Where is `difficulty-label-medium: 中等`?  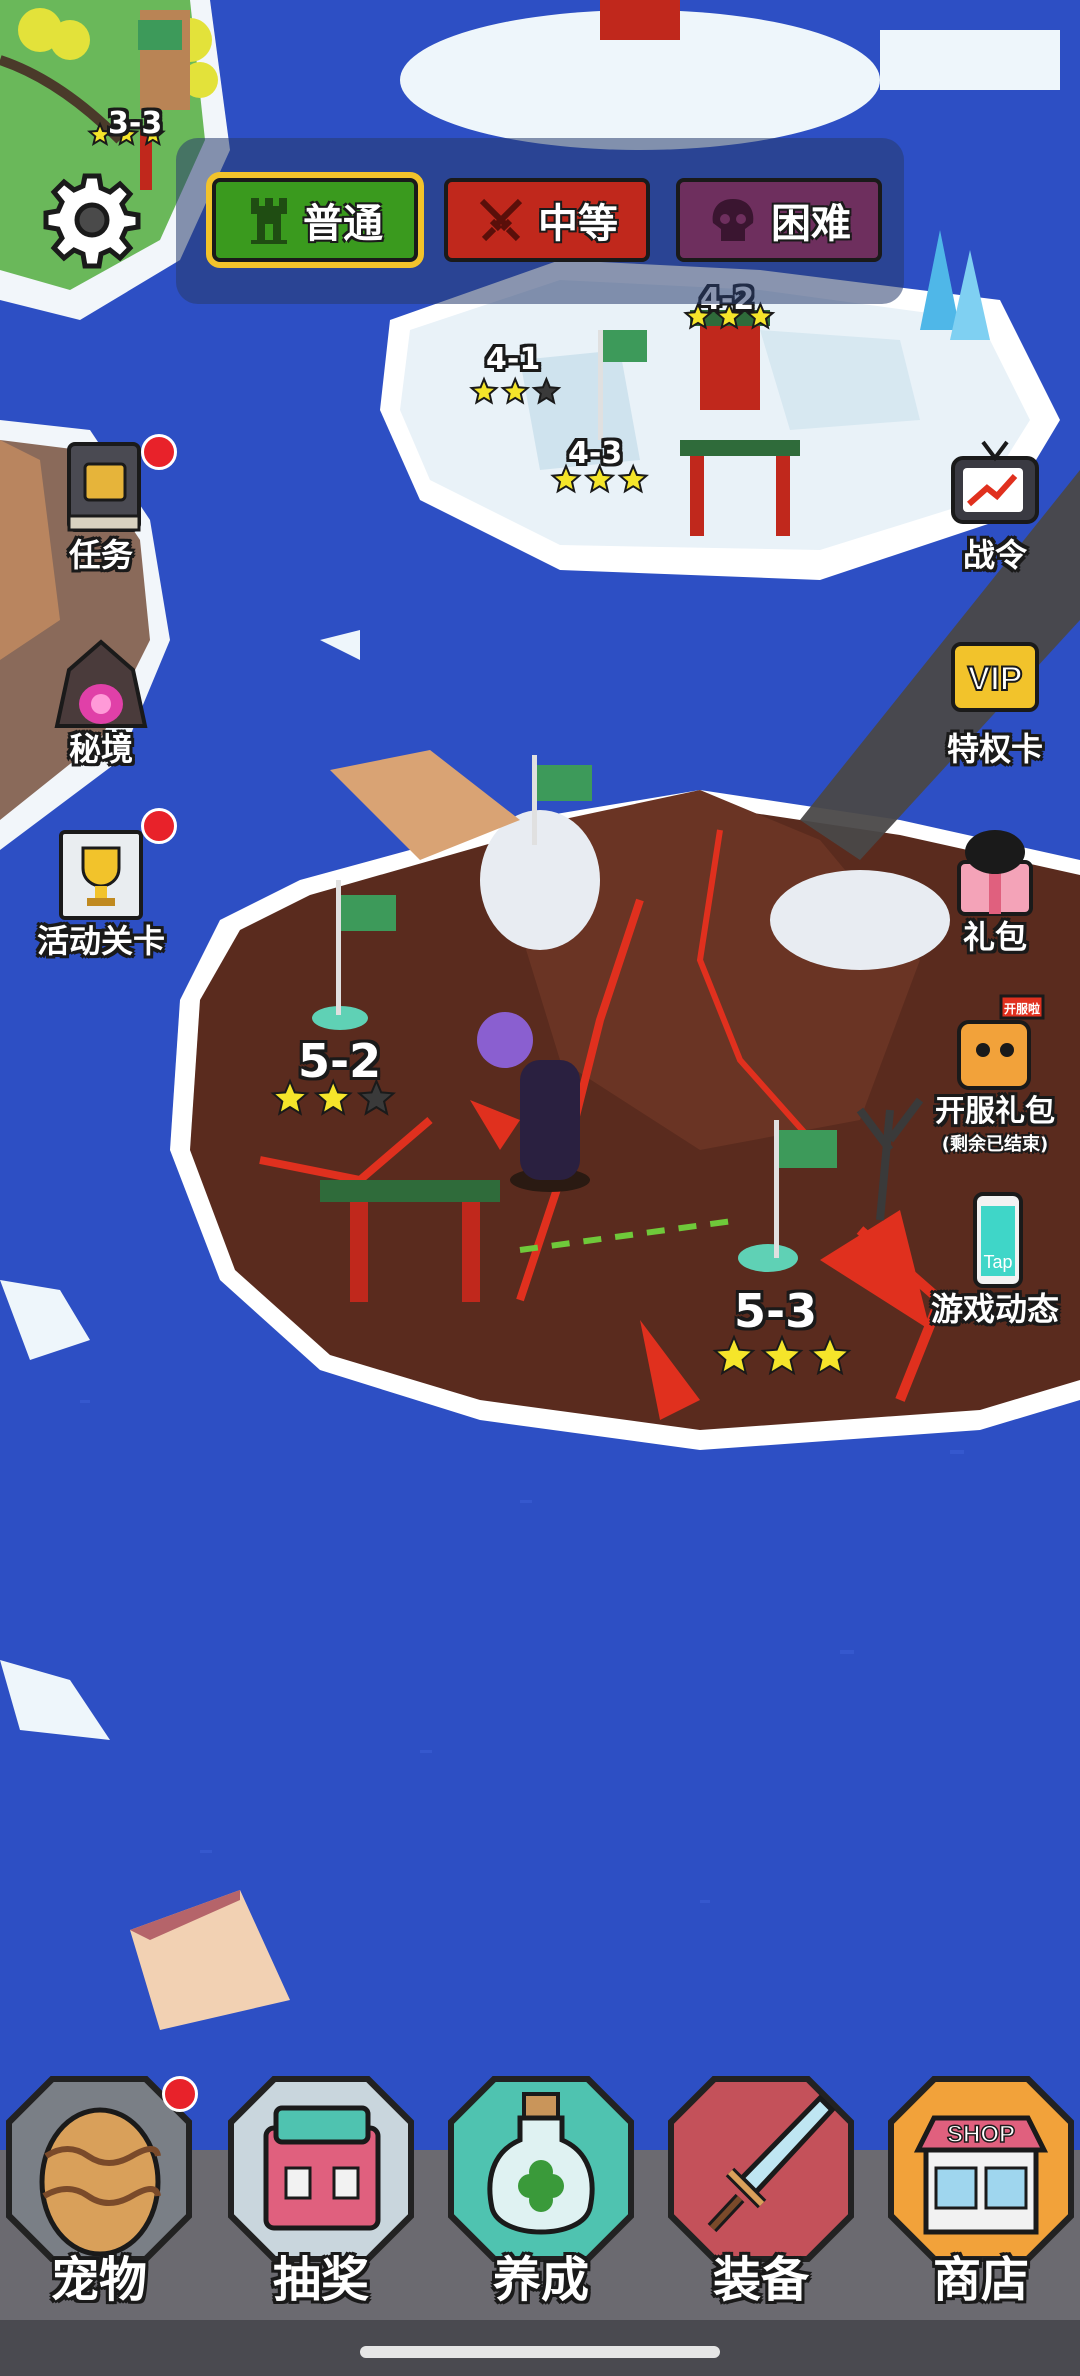
difficulty-label-medium: 中等 is located at coordinates (578, 224).